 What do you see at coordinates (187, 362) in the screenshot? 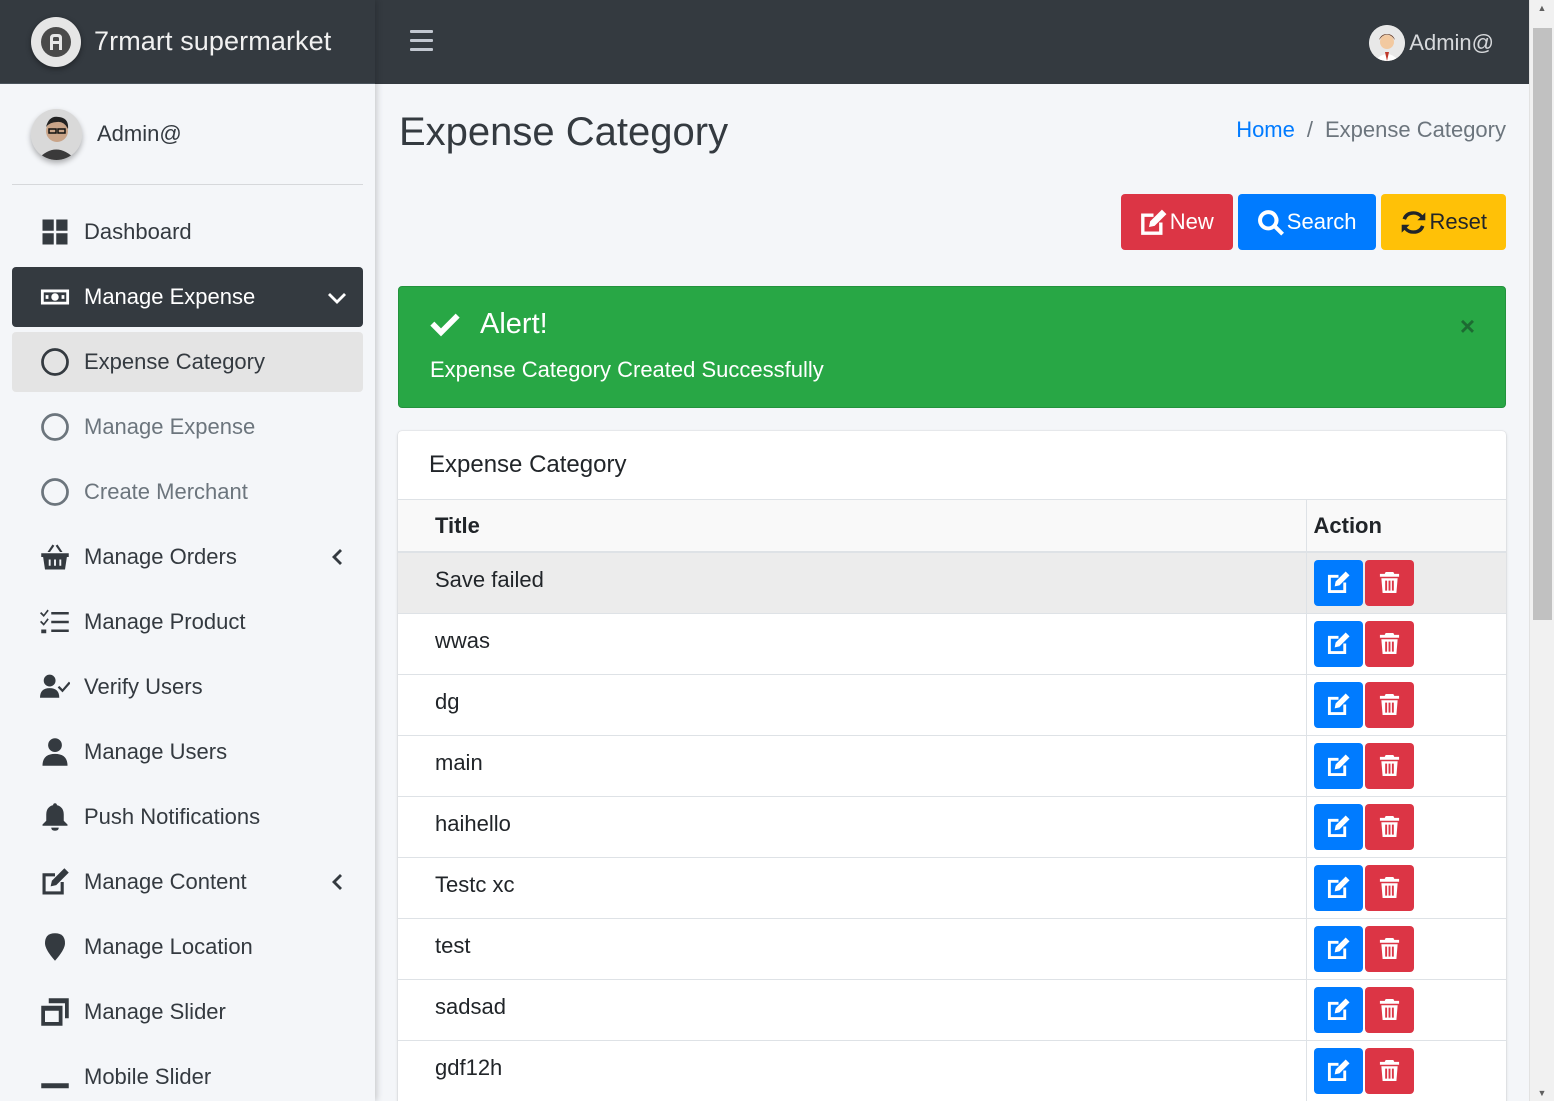
I see `sidebar-item-expense-category: Expense Category` at bounding box center [187, 362].